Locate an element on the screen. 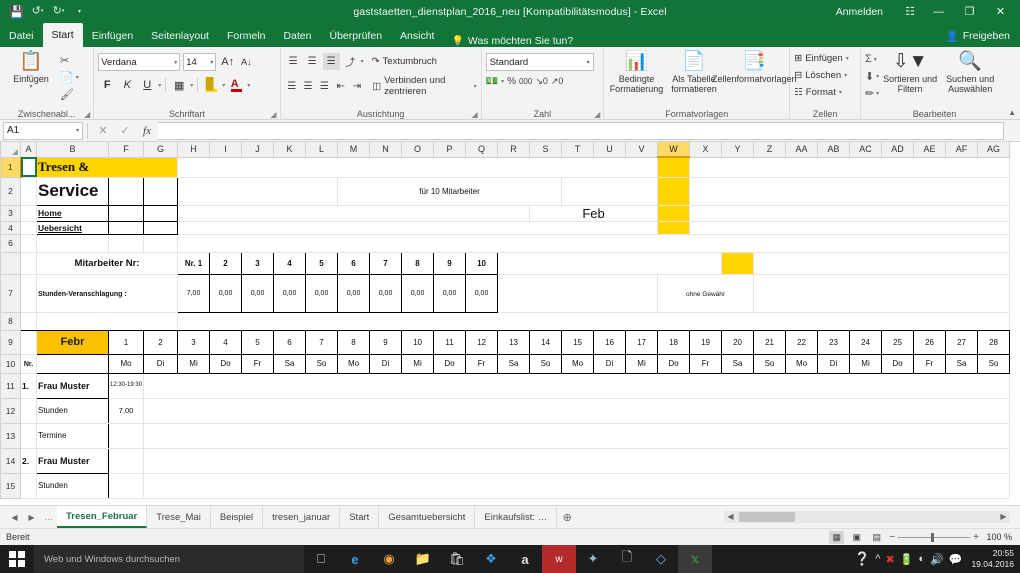 Image resolution: width=1020 pixels, height=573 pixels. cell-home-link: Home is located at coordinates (72, 213).